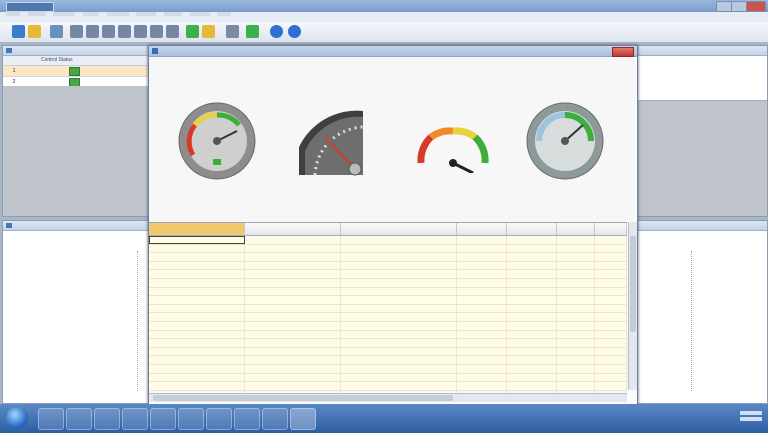 The height and width of the screenshot is (433, 768). What do you see at coordinates (34, 31) in the screenshot?
I see `filter-icon` at bounding box center [34, 31].